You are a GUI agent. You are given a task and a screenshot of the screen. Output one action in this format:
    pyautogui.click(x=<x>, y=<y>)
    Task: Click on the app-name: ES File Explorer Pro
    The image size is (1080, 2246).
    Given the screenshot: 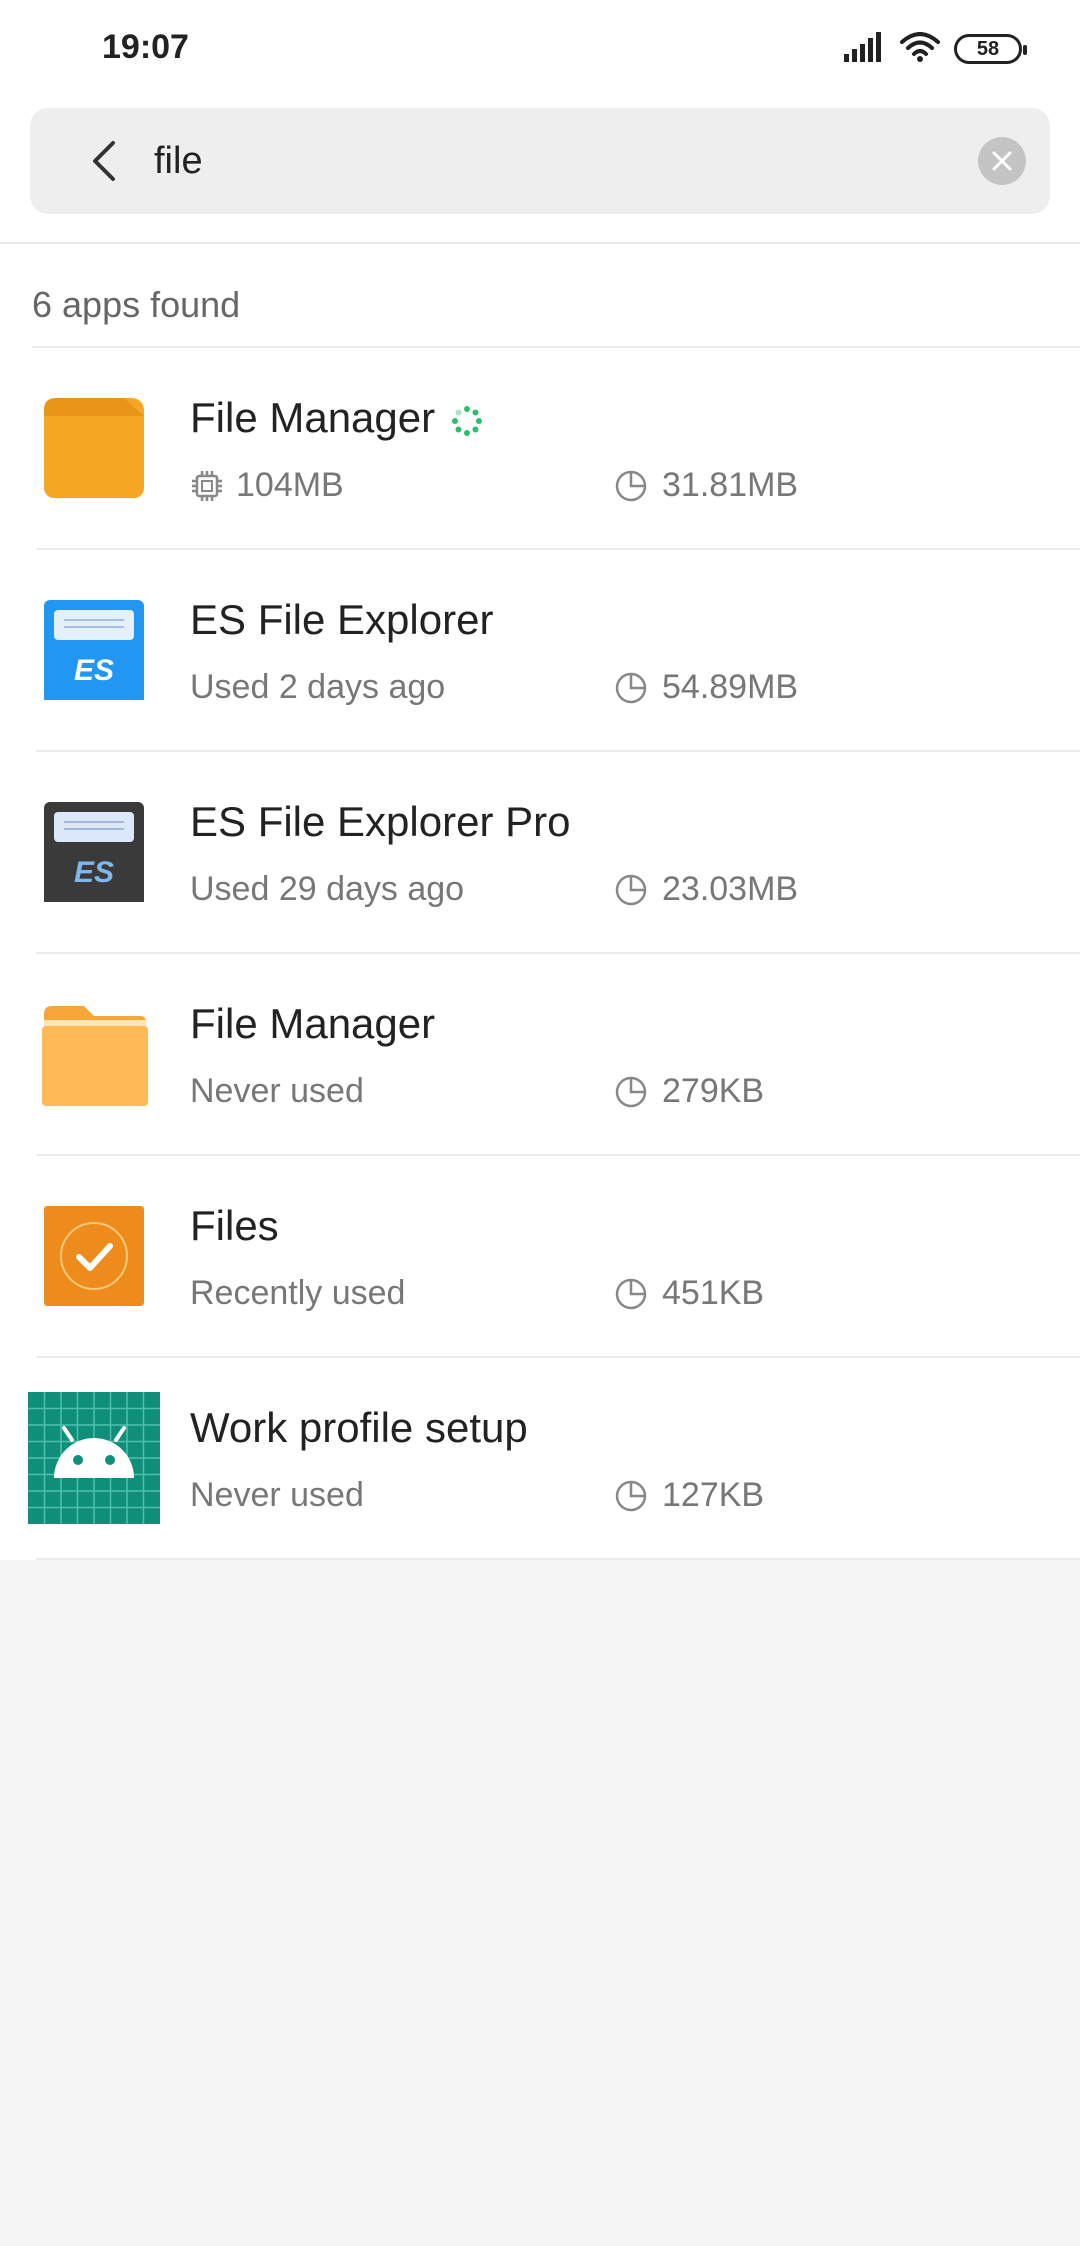 What is the action you would take?
    pyautogui.click(x=380, y=821)
    